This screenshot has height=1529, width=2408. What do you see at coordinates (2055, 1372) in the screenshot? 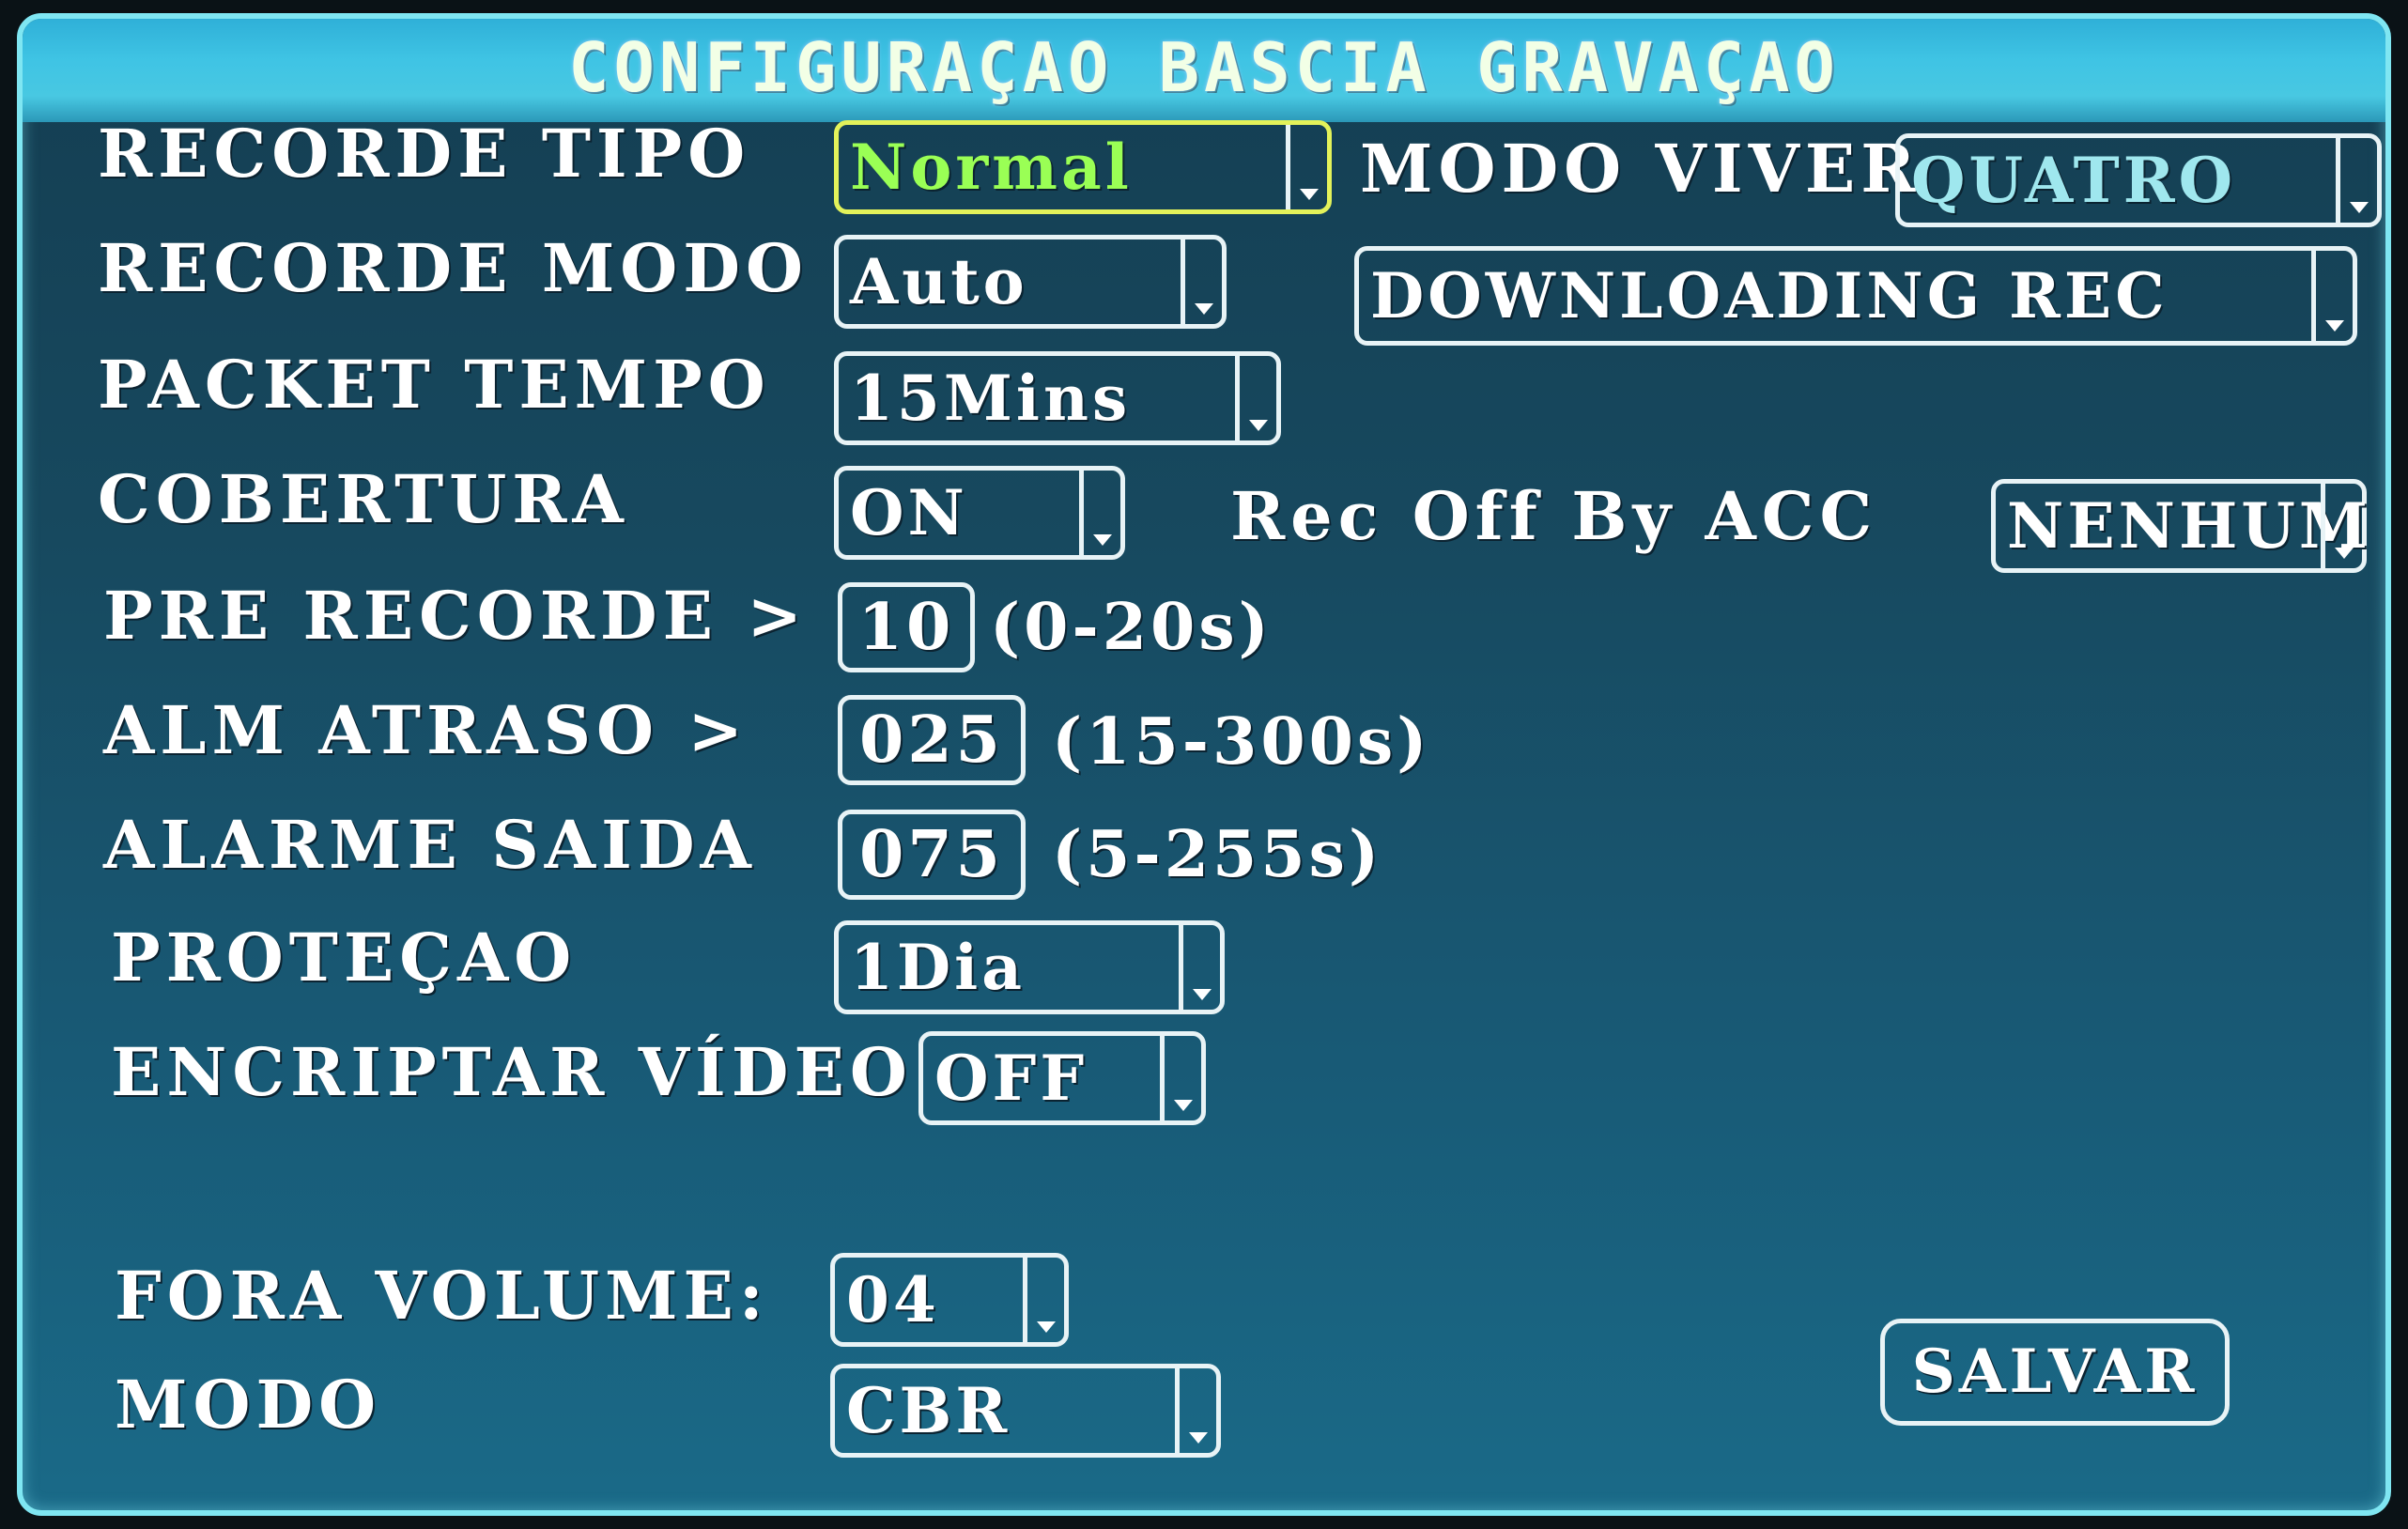
I see `save-button: SALVAR` at bounding box center [2055, 1372].